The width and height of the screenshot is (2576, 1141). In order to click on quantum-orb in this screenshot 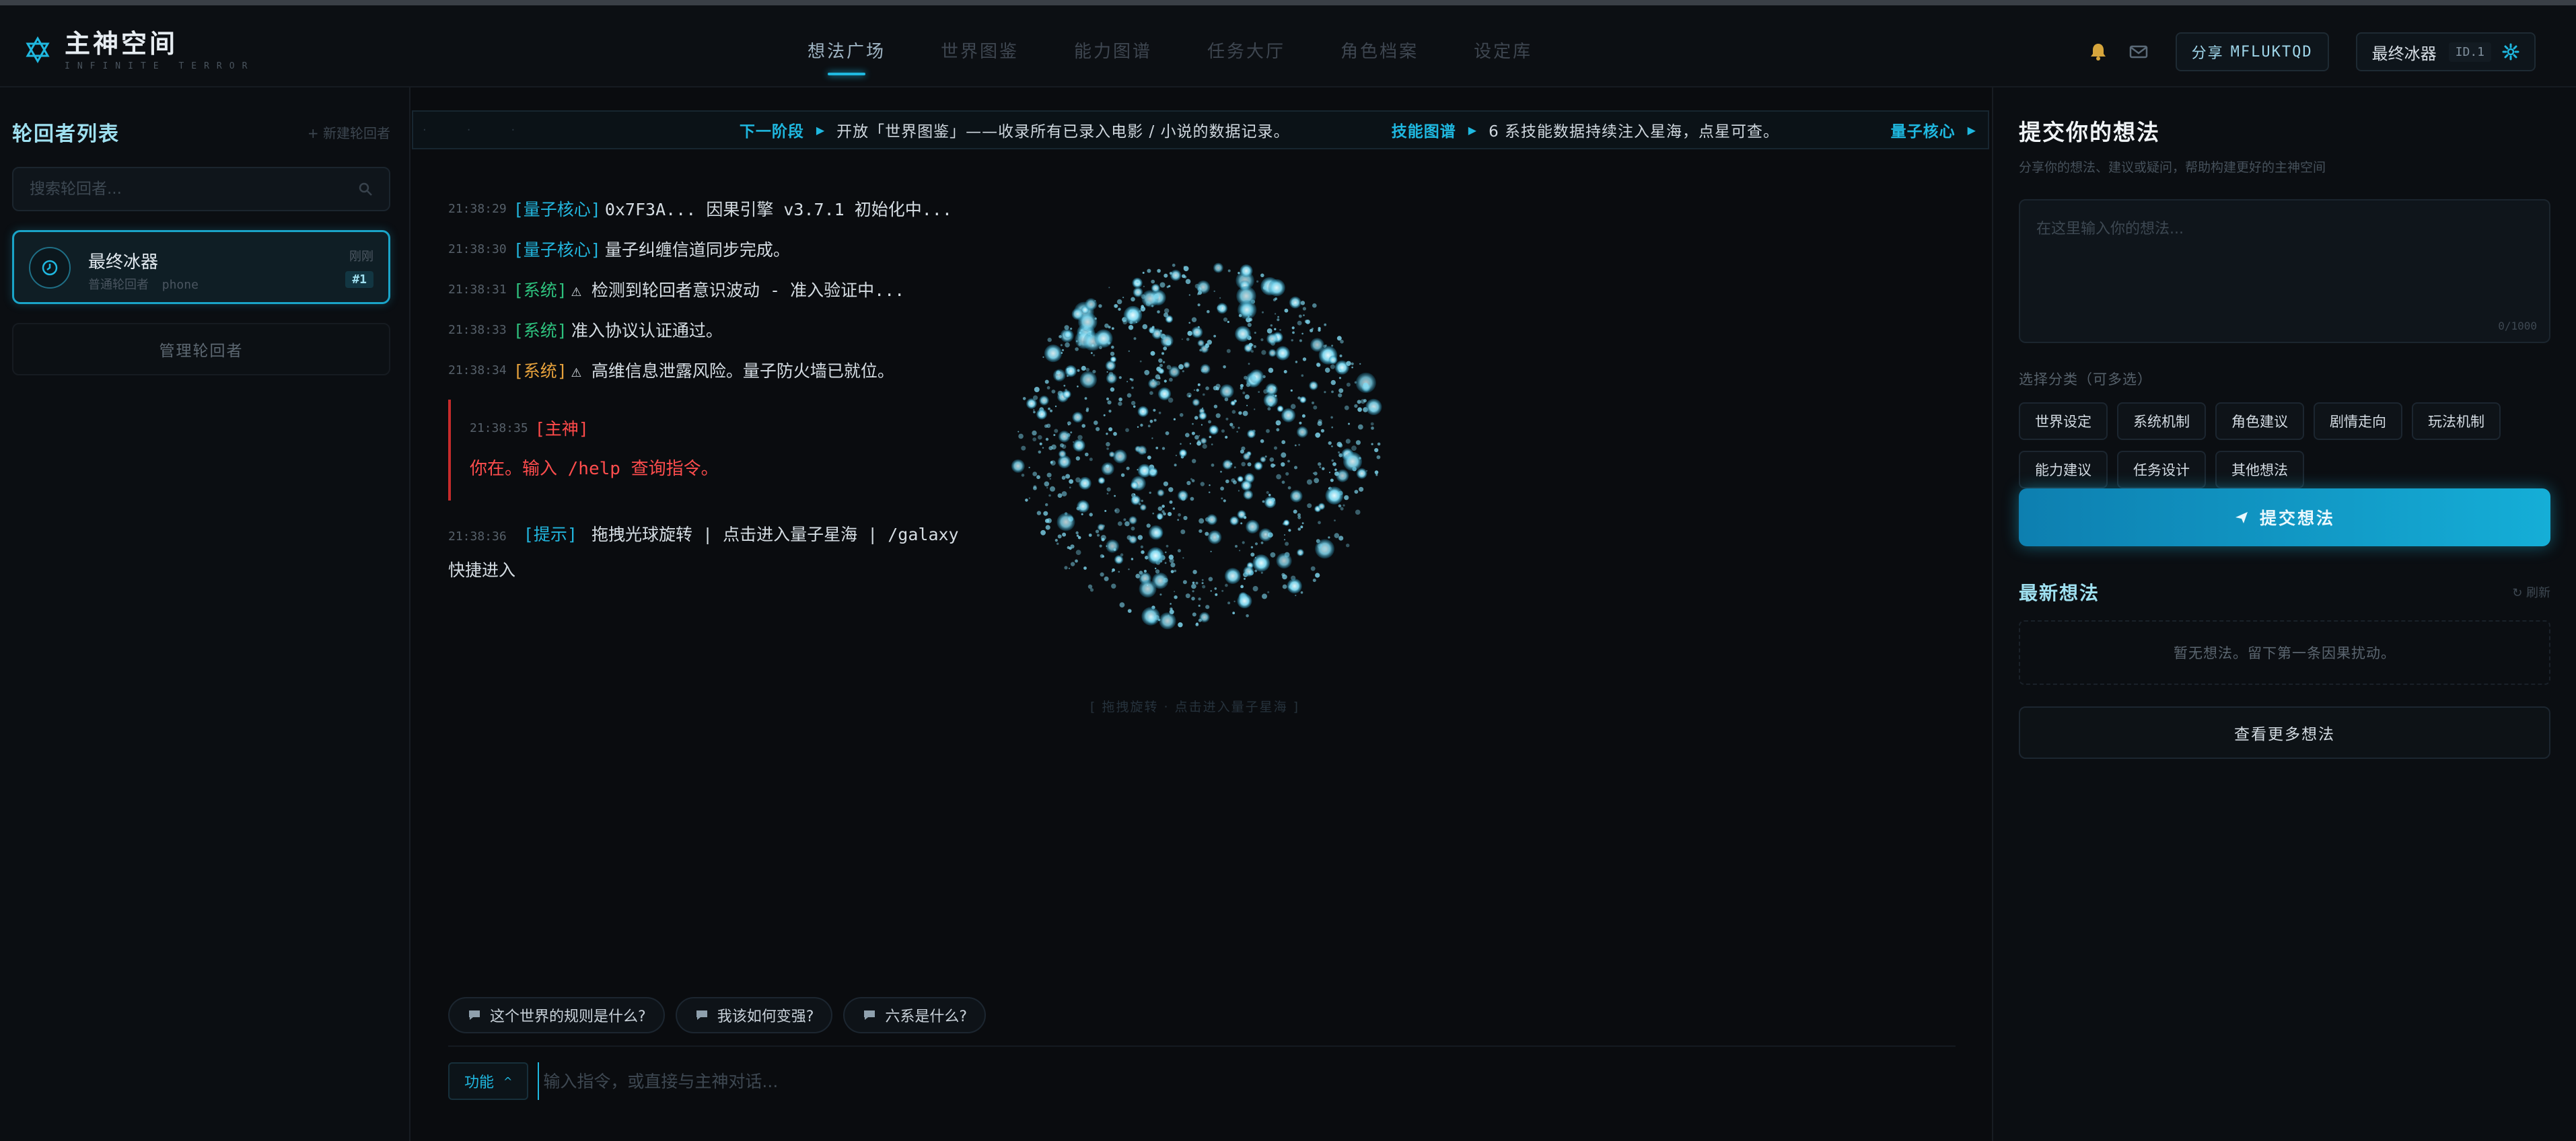, I will do `click(1198, 444)`.